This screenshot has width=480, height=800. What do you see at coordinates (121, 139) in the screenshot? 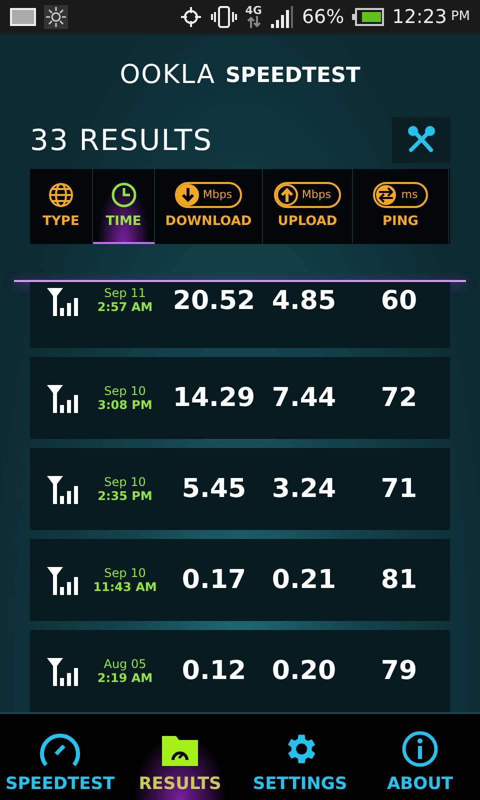
I see `results-count: 33 RESULTS` at bounding box center [121, 139].